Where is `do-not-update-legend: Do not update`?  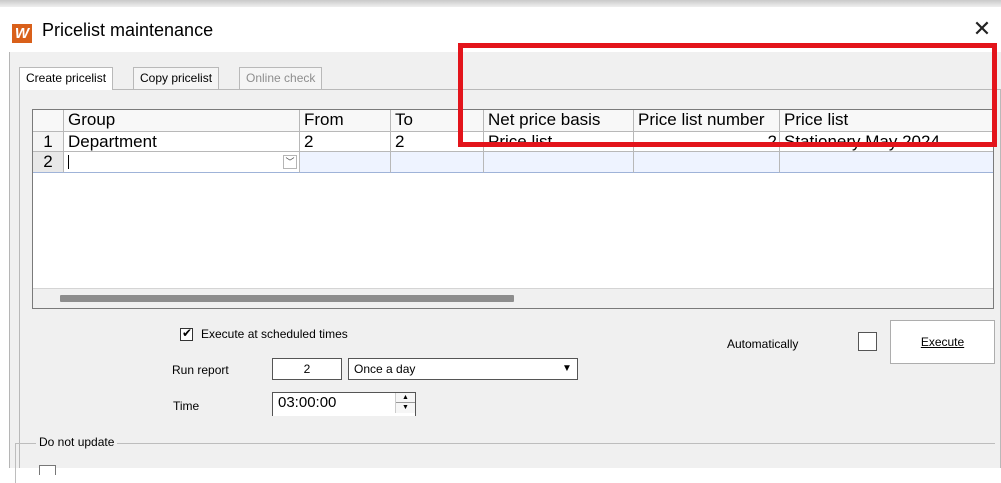
do-not-update-legend: Do not update is located at coordinates (77, 442).